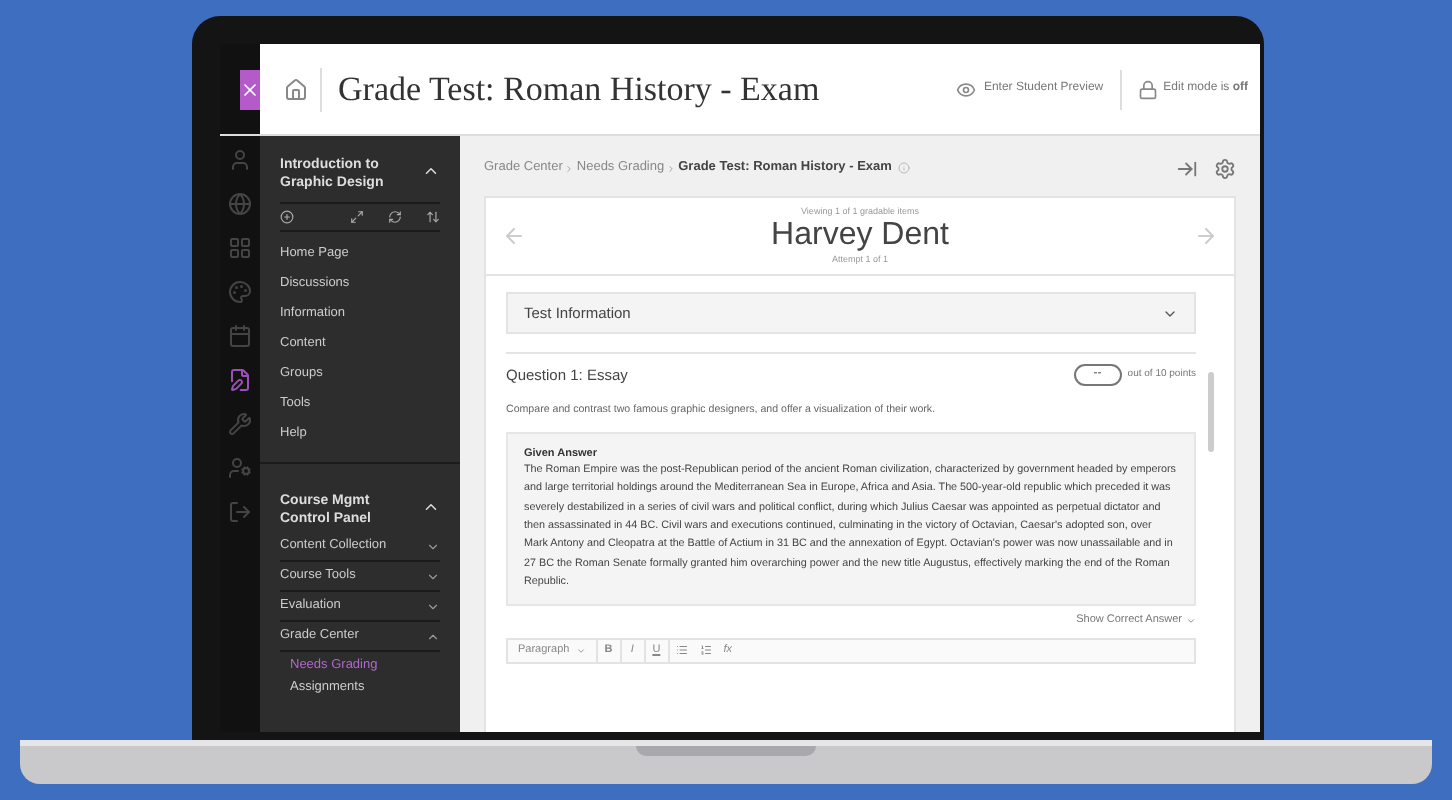 The width and height of the screenshot is (1452, 800). I want to click on eye-icon, so click(965, 89).